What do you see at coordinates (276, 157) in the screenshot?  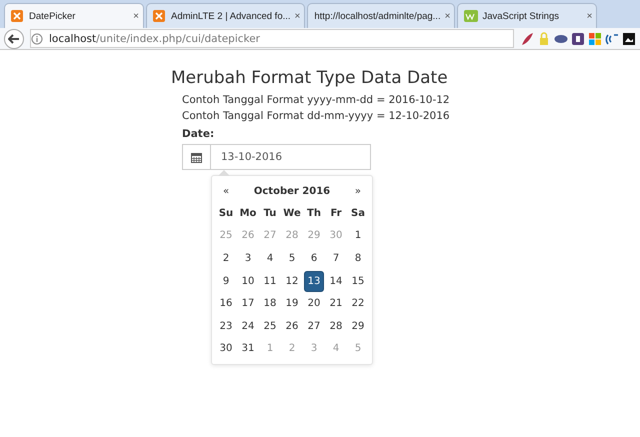 I see `date-field: 13-10-2016` at bounding box center [276, 157].